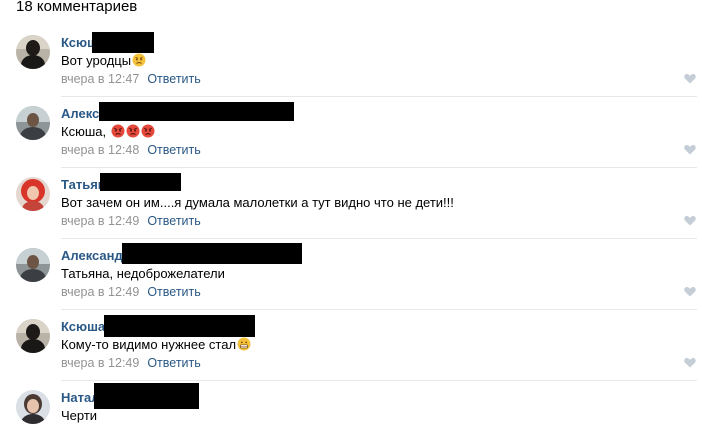 This screenshot has width=702, height=428. Describe the element at coordinates (83, 185) in the screenshot. I see `comment-author: Татьян` at that location.